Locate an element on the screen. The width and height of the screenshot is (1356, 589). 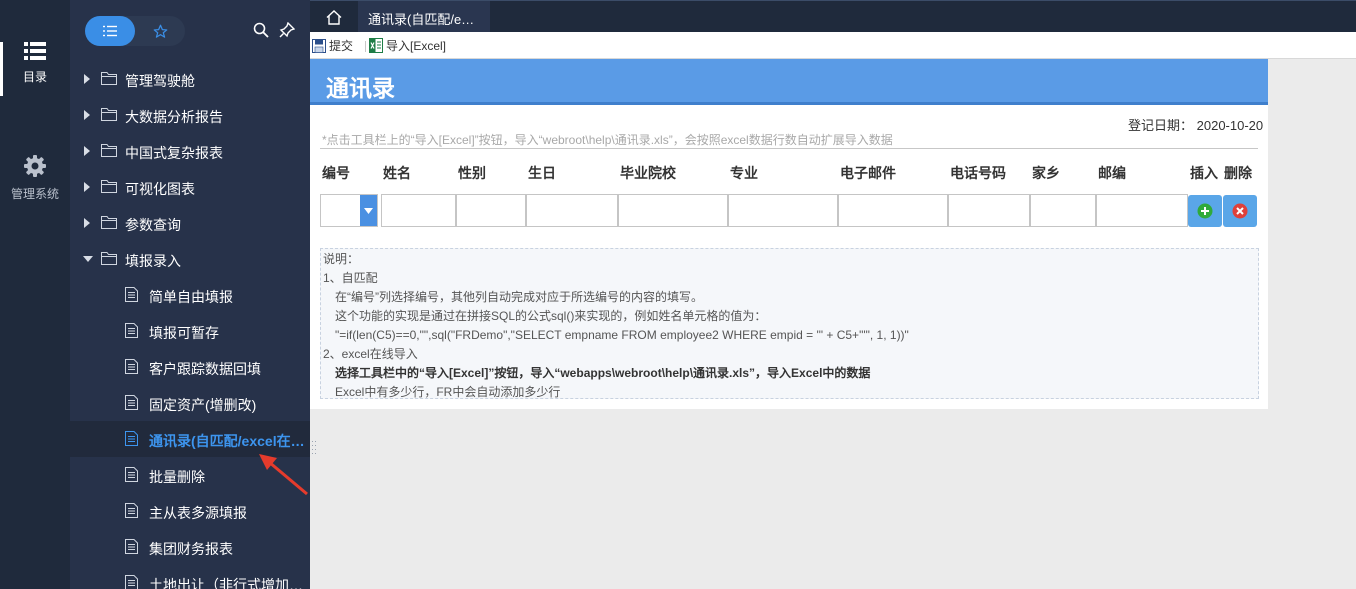
tree-folder-complex-reports: 中国式复杂报表 is located at coordinates (190, 151).